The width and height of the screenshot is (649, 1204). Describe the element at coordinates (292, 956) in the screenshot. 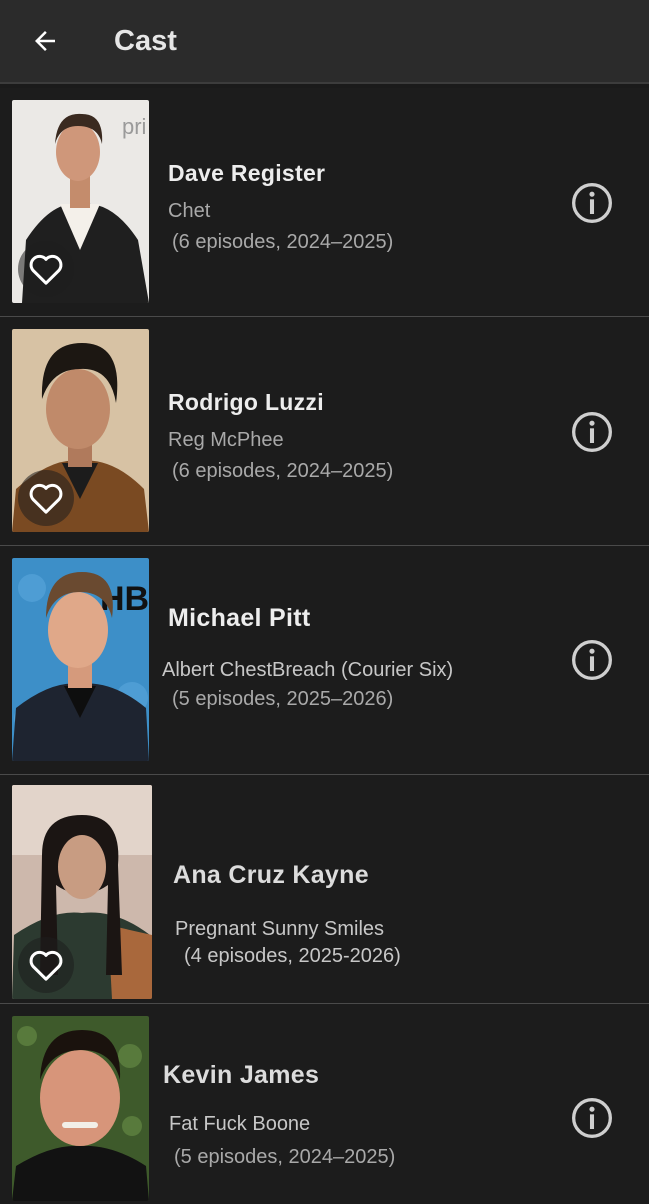

I see `episode-count: (4 episodes, 2025-2026)` at that location.